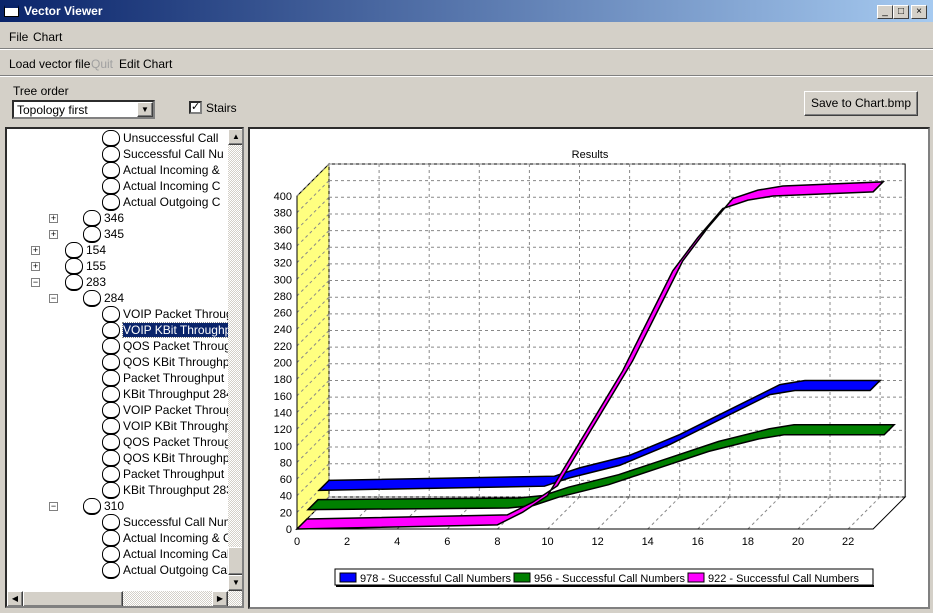 This screenshot has width=933, height=613. What do you see at coordinates (283, 430) in the screenshot?
I see `y-tick-label: 120` at bounding box center [283, 430].